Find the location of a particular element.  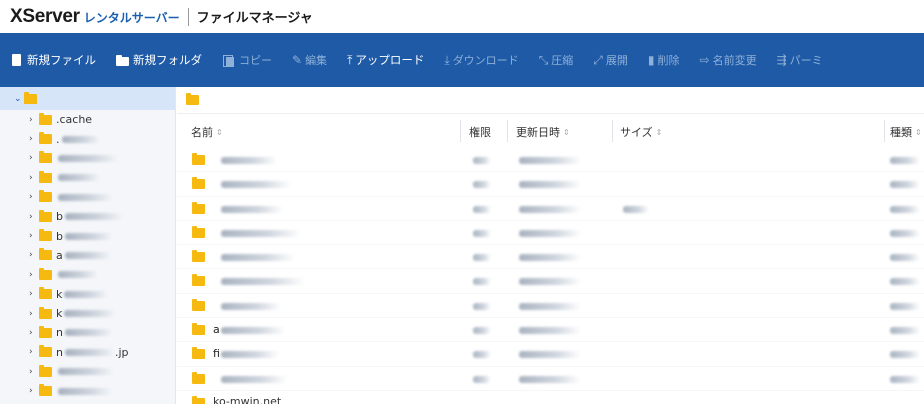

tree-item-label: k is located at coordinates (59, 294).